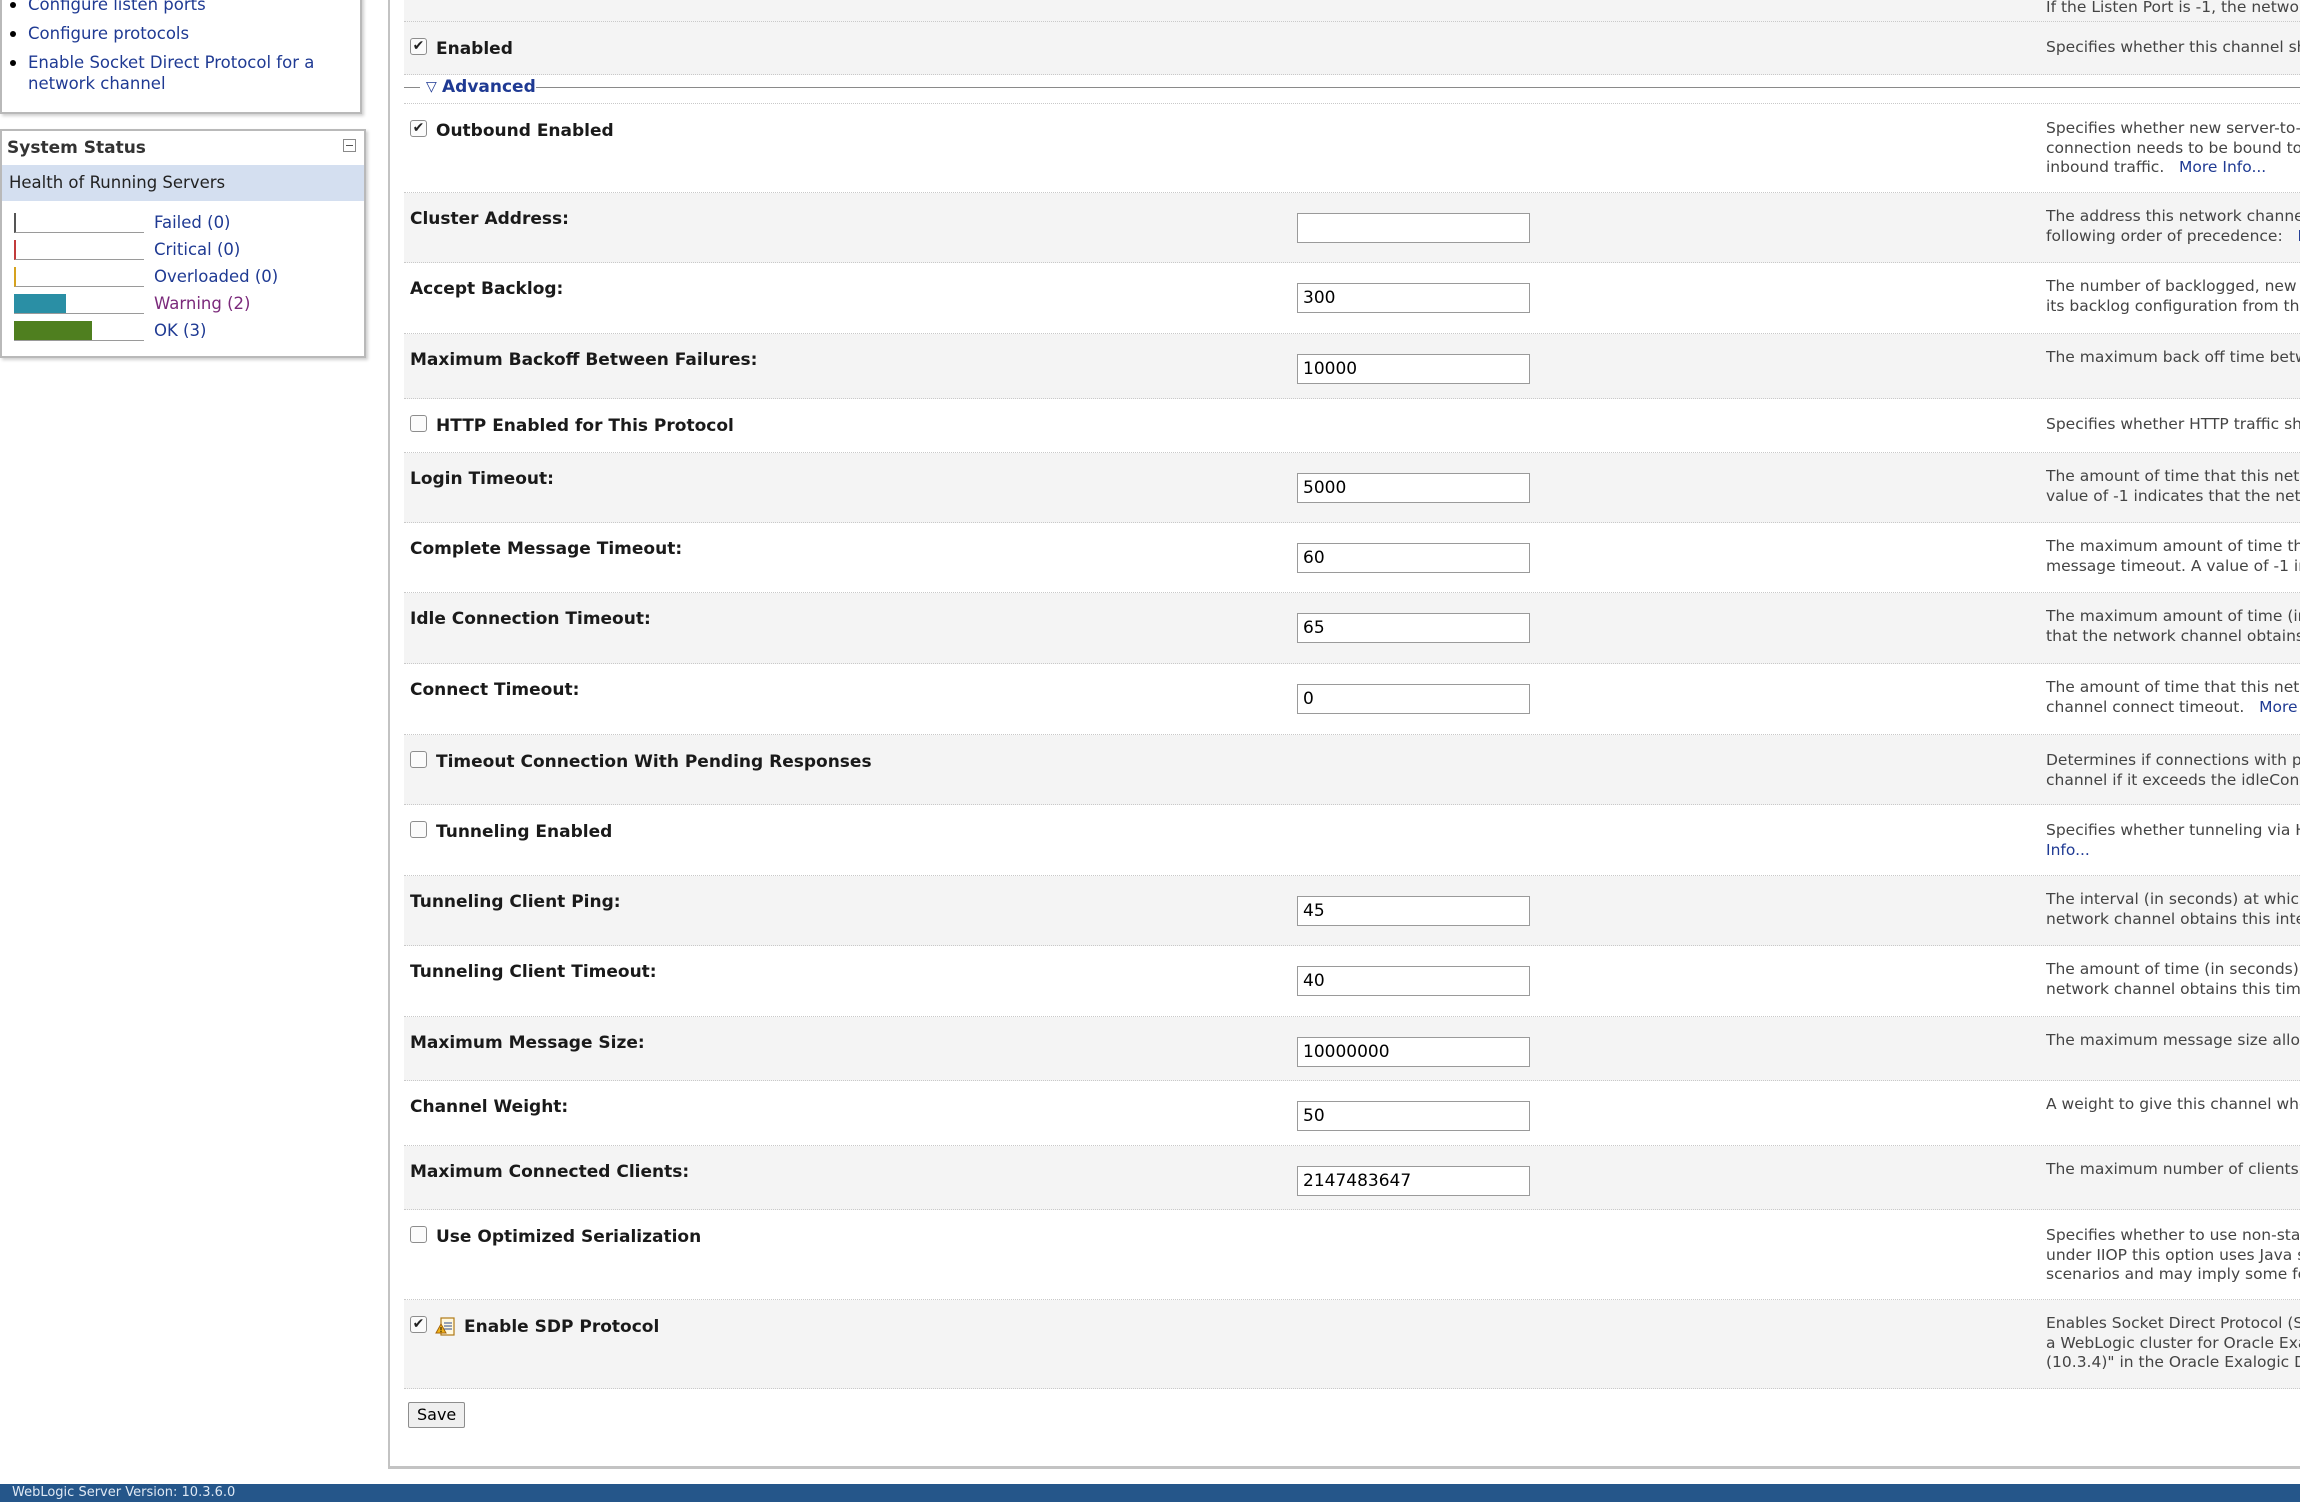  What do you see at coordinates (349, 145) in the screenshot?
I see `collapse-icon` at bounding box center [349, 145].